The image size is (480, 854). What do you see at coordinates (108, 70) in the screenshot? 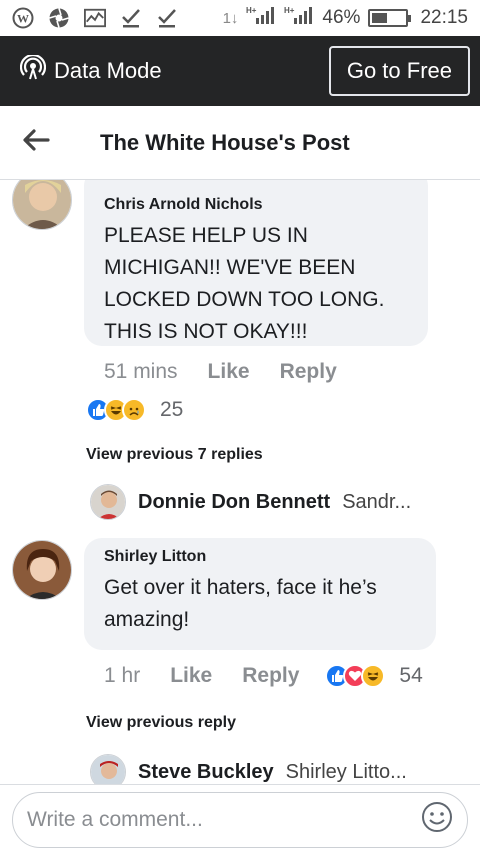
I see `data-mode-label: Data Mode` at bounding box center [108, 70].